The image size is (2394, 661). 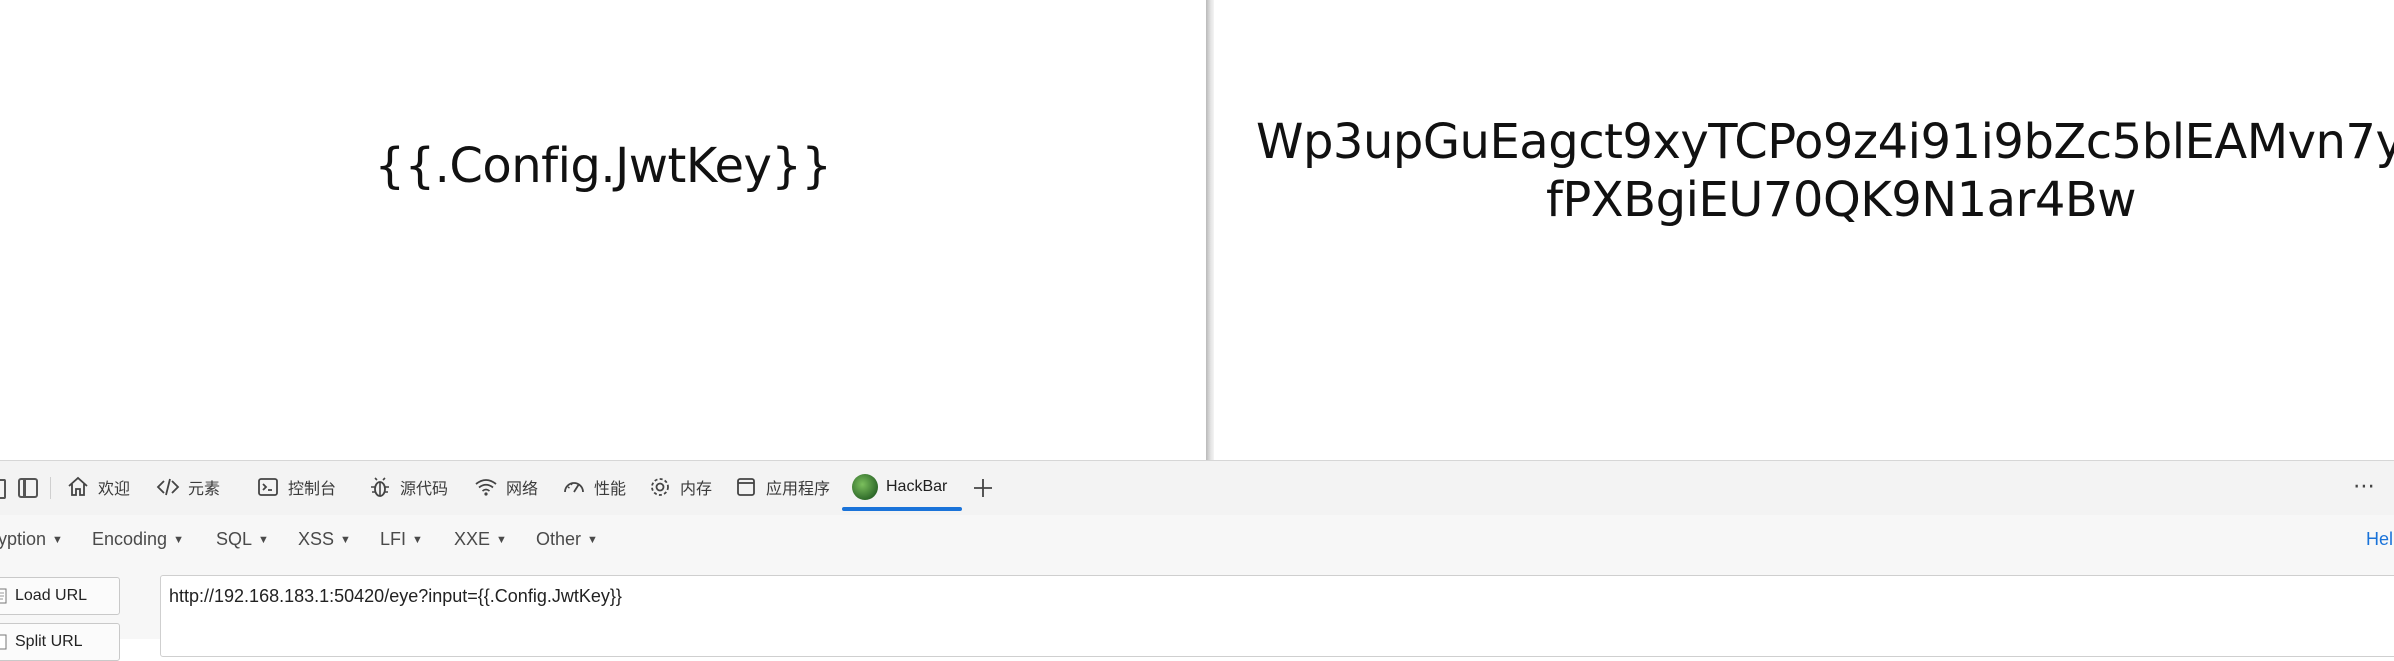 I want to click on wifi-icon, so click(x=486, y=487).